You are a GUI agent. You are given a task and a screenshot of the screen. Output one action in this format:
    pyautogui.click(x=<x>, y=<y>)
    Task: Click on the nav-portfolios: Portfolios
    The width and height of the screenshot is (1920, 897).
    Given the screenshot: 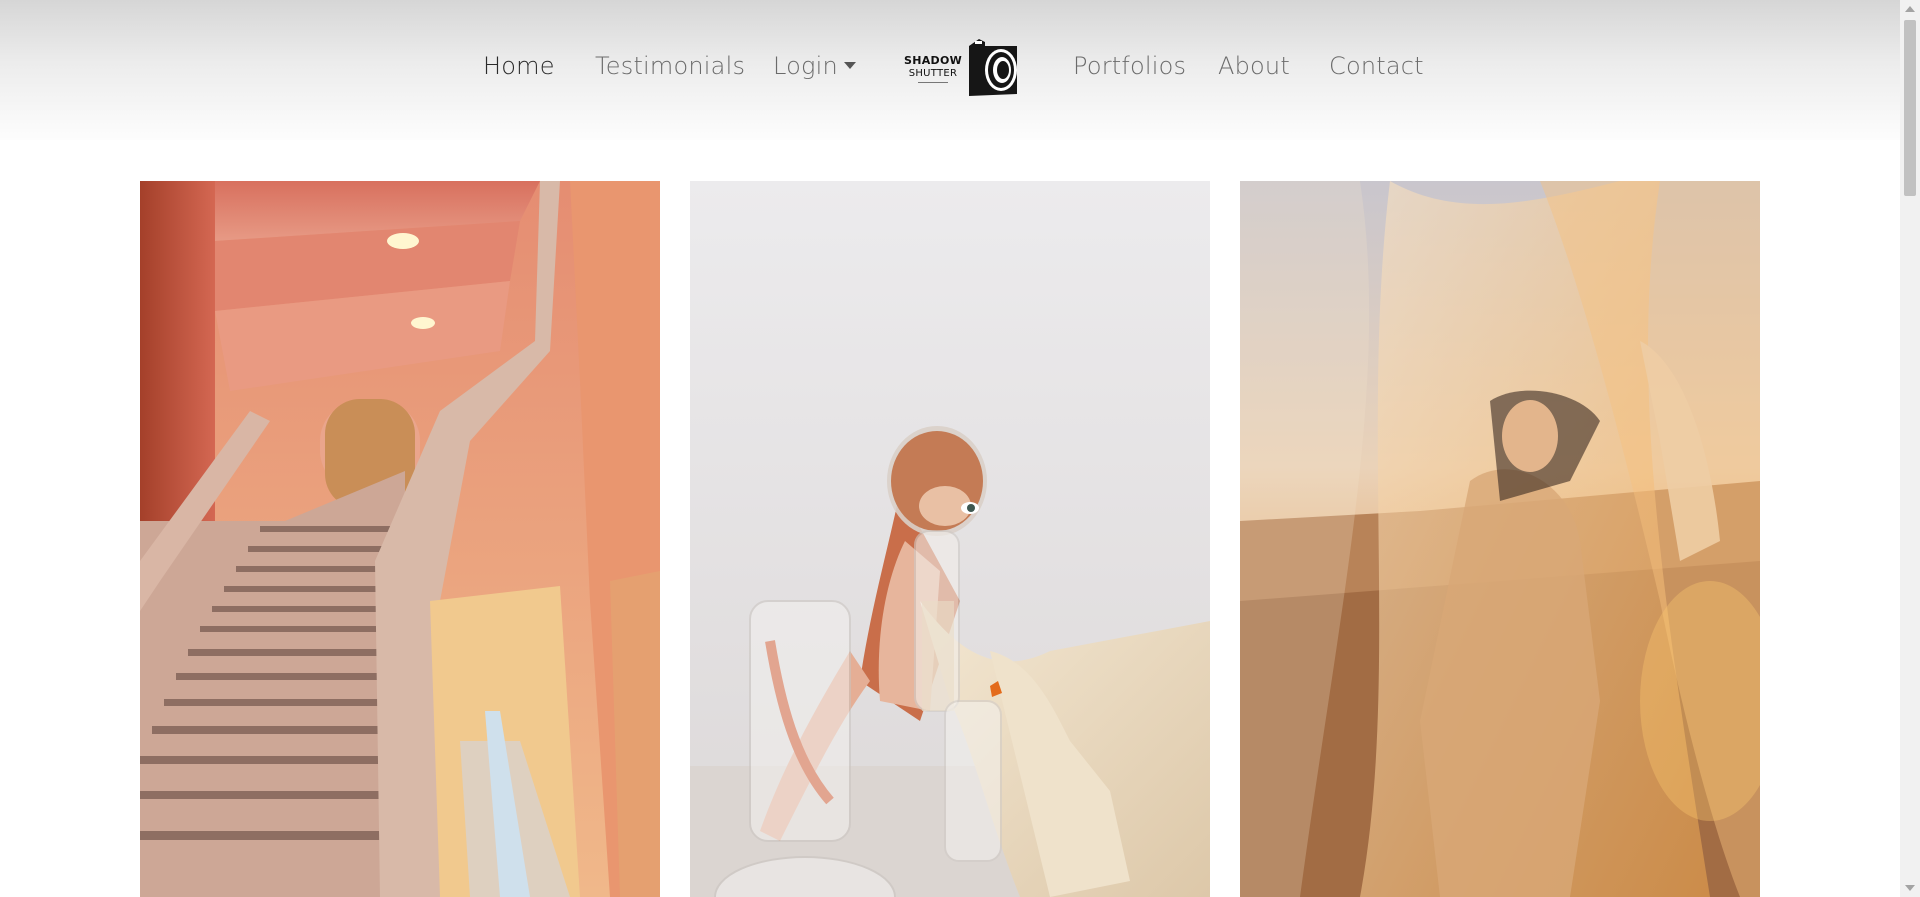 What is the action you would take?
    pyautogui.click(x=1129, y=66)
    